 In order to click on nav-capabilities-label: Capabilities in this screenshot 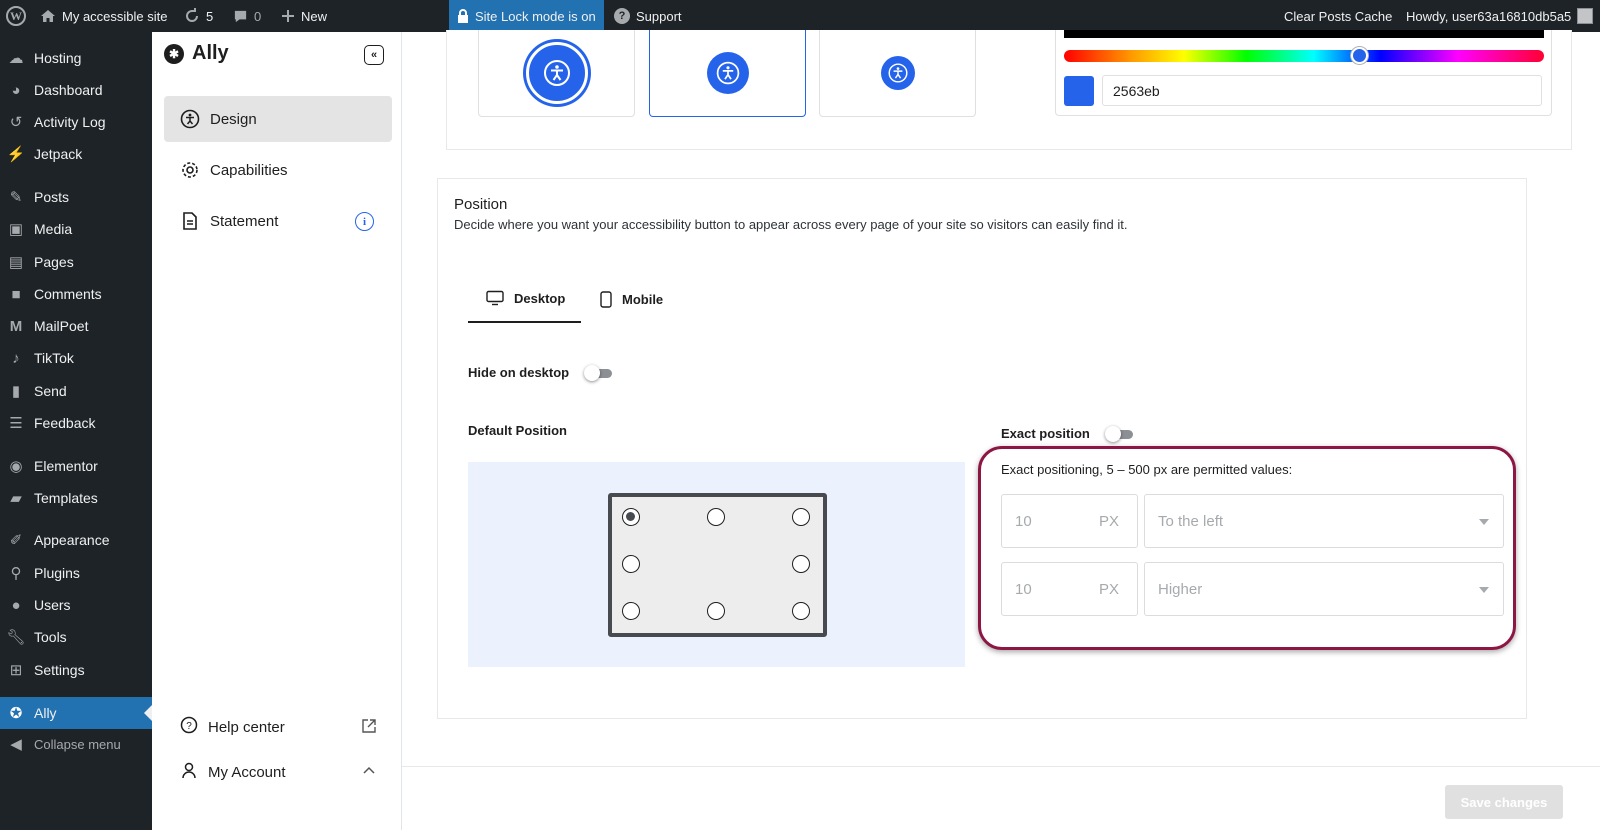, I will do `click(249, 170)`.